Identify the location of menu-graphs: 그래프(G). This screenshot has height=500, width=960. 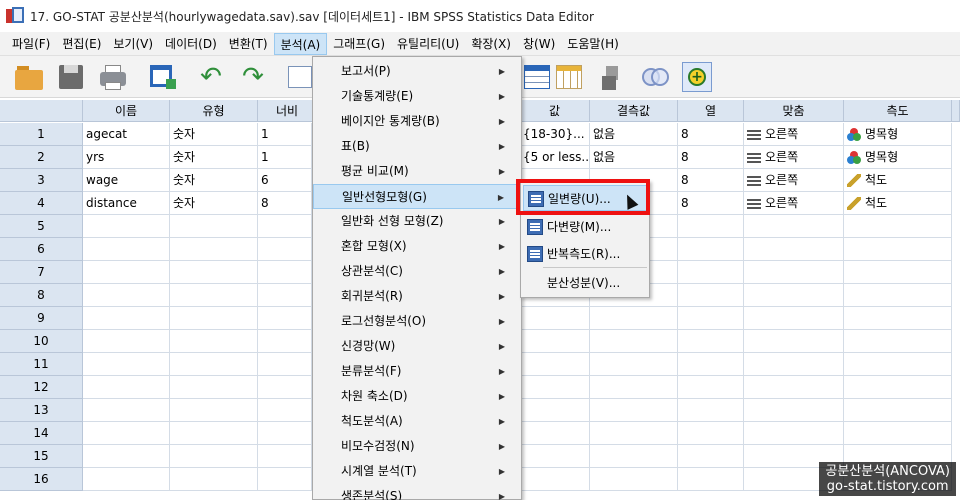
(359, 44).